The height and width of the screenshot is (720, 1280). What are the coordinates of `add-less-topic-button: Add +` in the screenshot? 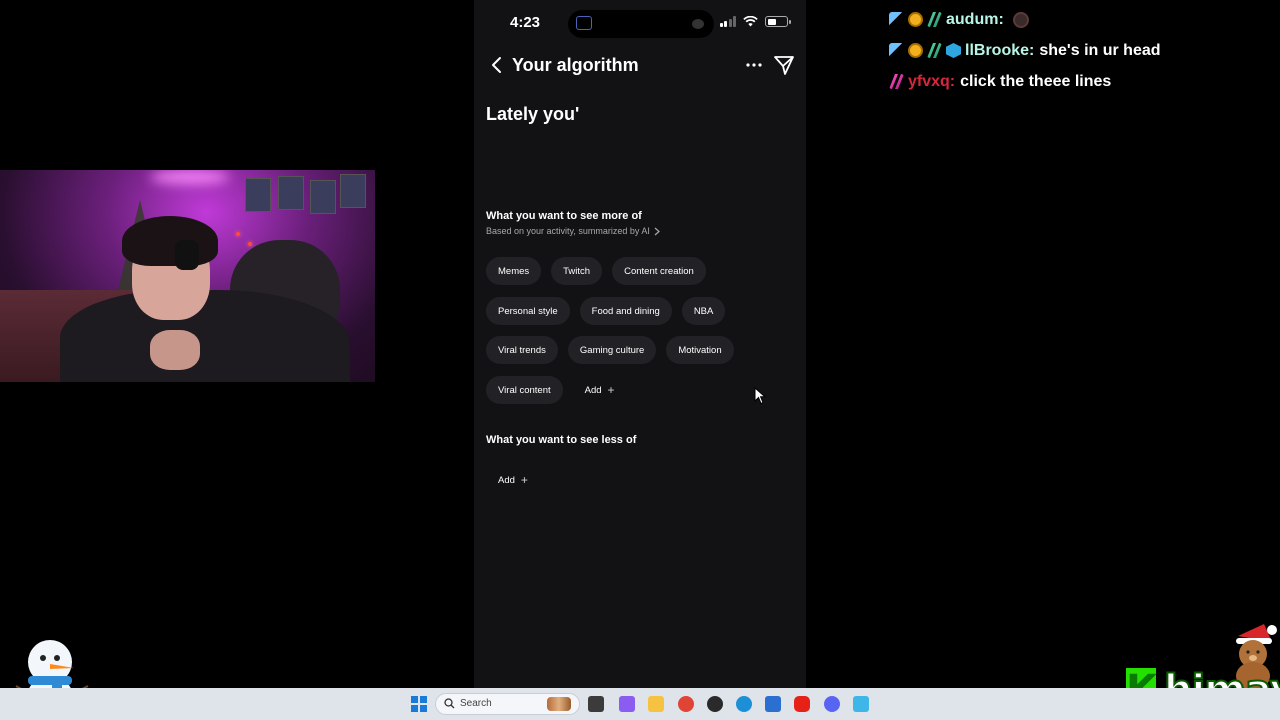 It's located at (513, 480).